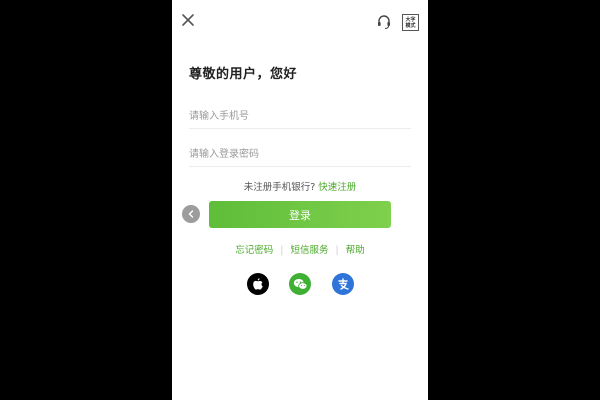  What do you see at coordinates (243, 74) in the screenshot?
I see `greeting-title: 尊敬的用户，您好` at bounding box center [243, 74].